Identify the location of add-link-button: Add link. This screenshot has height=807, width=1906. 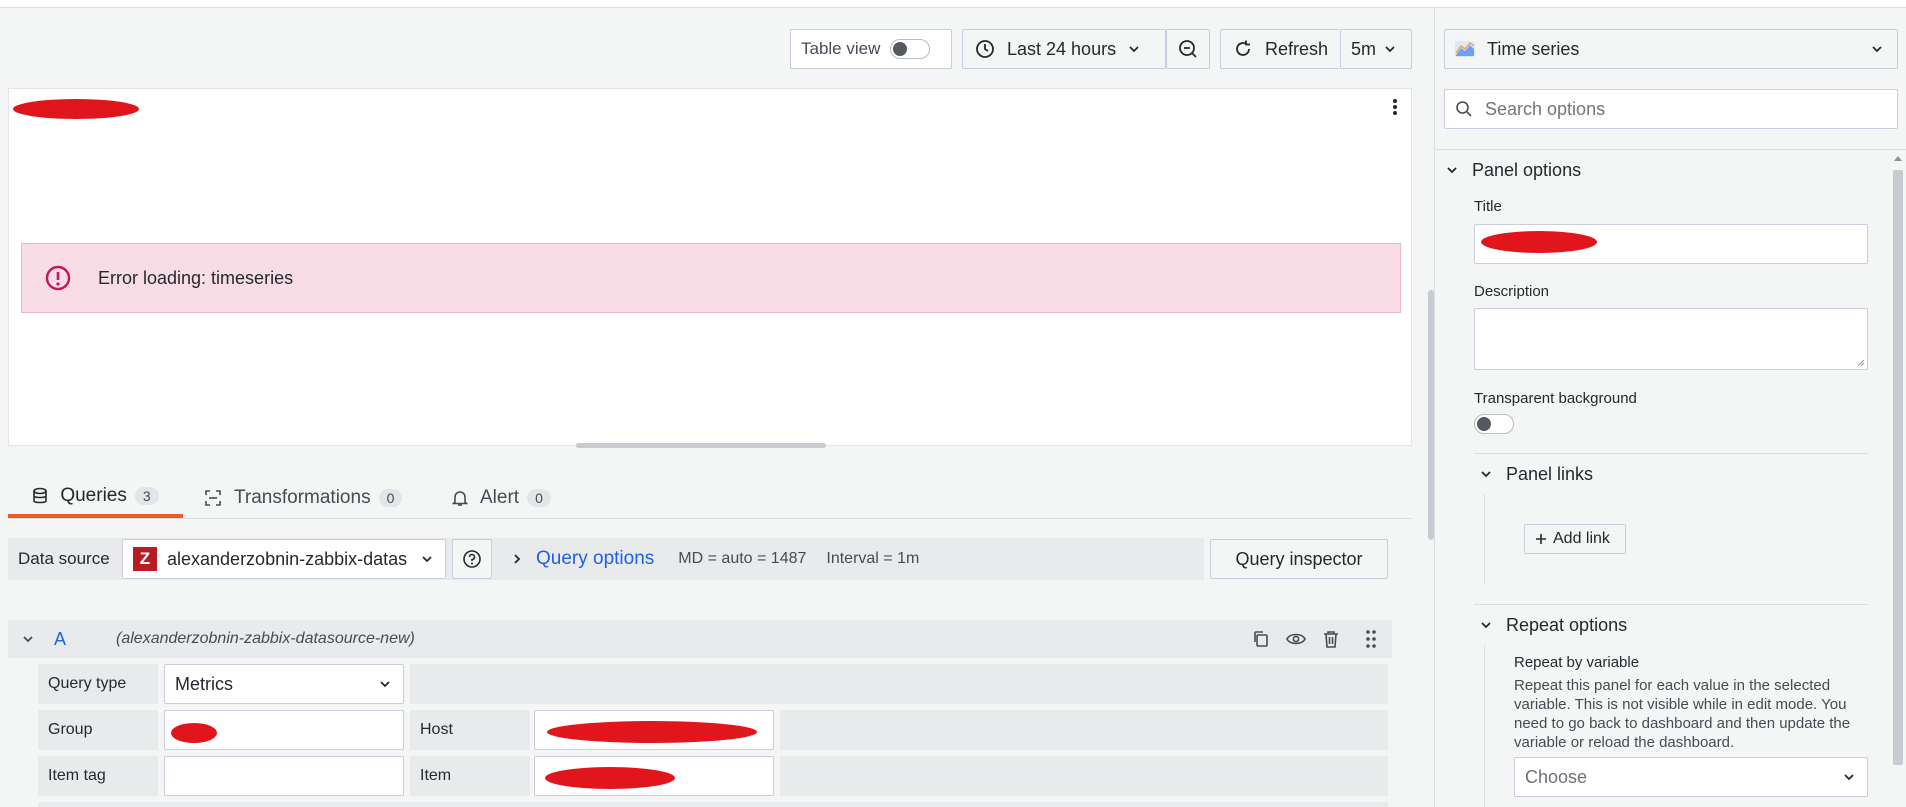
(1575, 539).